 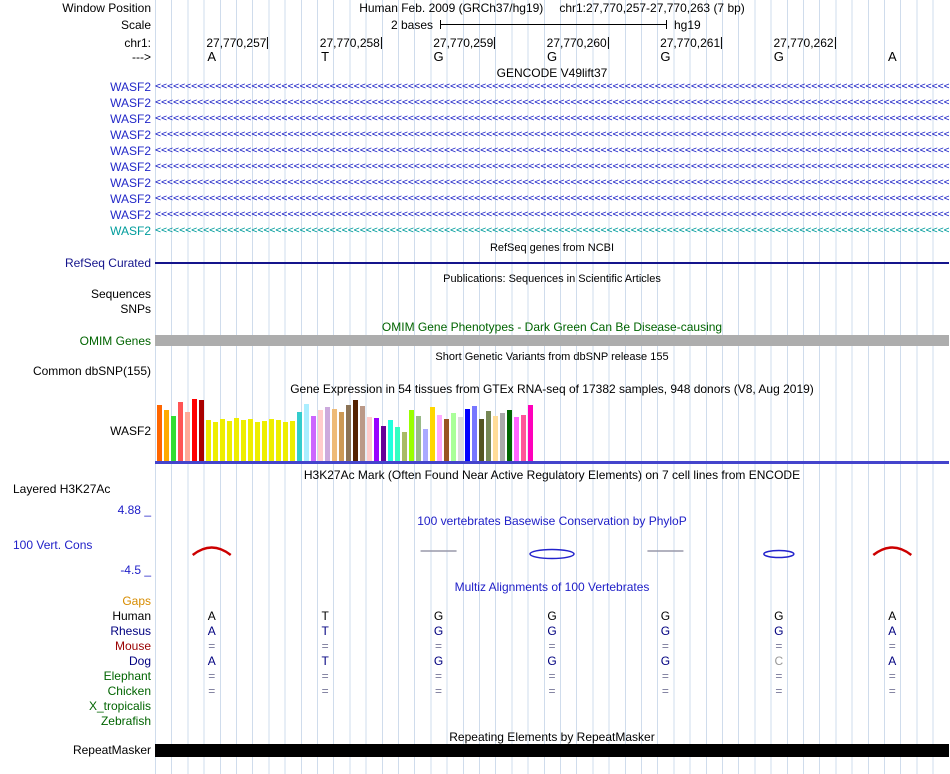 What do you see at coordinates (130, 631) in the screenshot?
I see `species-label-rhesus: Rhesus` at bounding box center [130, 631].